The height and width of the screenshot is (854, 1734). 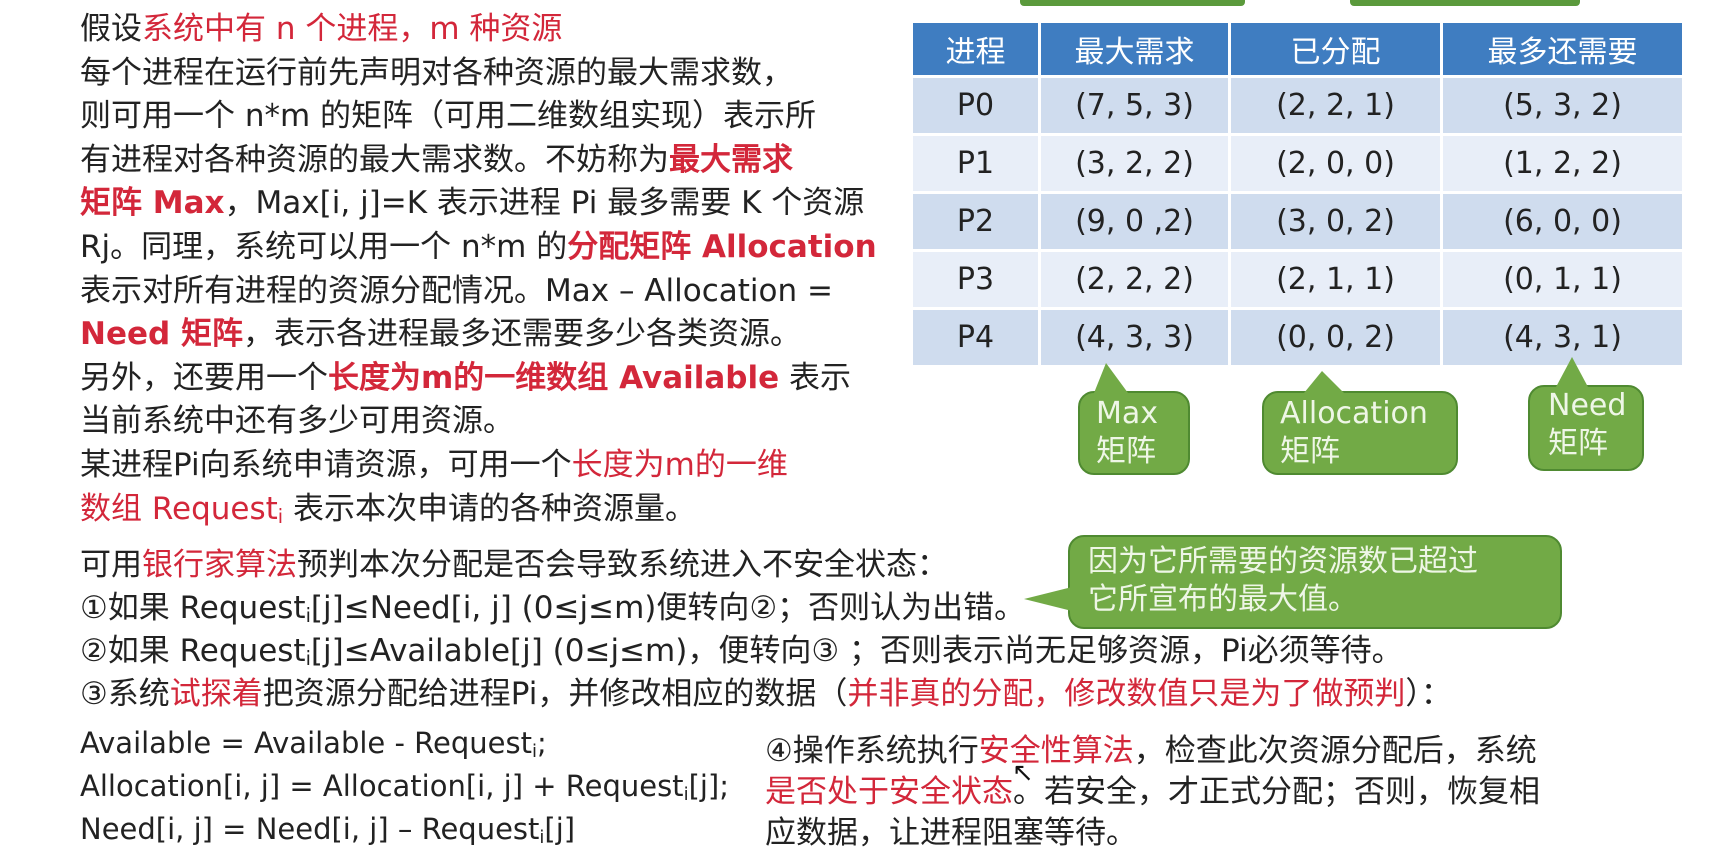 I want to click on formula-available: Available = Available - Requesti;, so click(x=313, y=744).